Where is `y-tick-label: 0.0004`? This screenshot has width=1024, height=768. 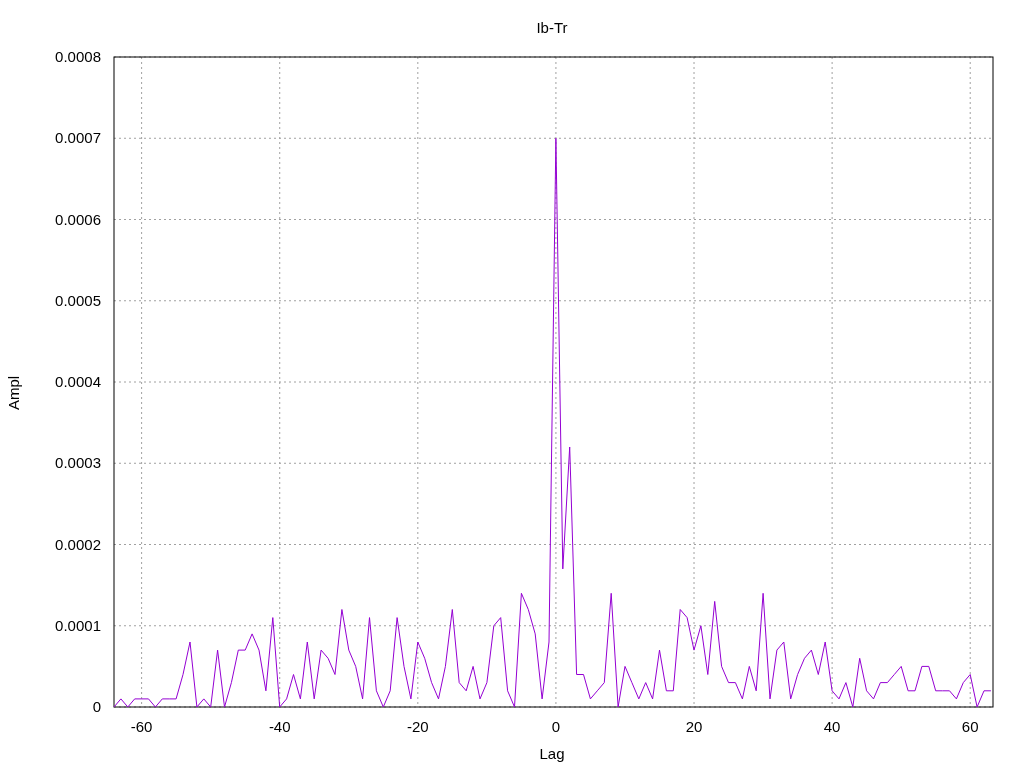
y-tick-label: 0.0004 is located at coordinates (78, 381).